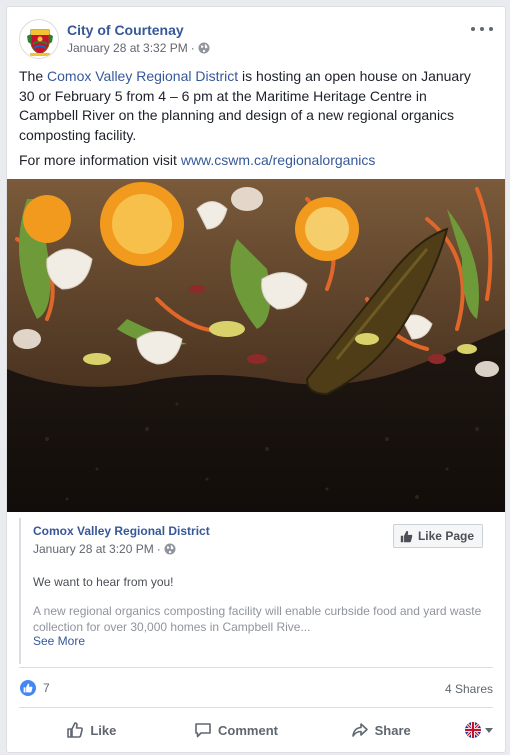 The width and height of the screenshot is (510, 755). I want to click on audience-selector, so click(473, 730).